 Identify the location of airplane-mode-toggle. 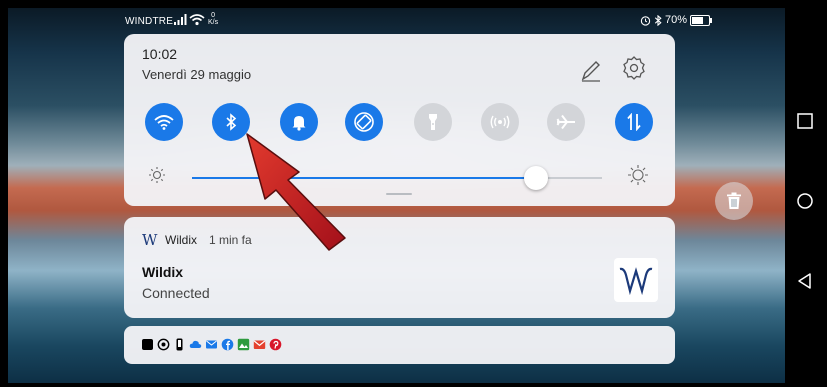
(566, 122).